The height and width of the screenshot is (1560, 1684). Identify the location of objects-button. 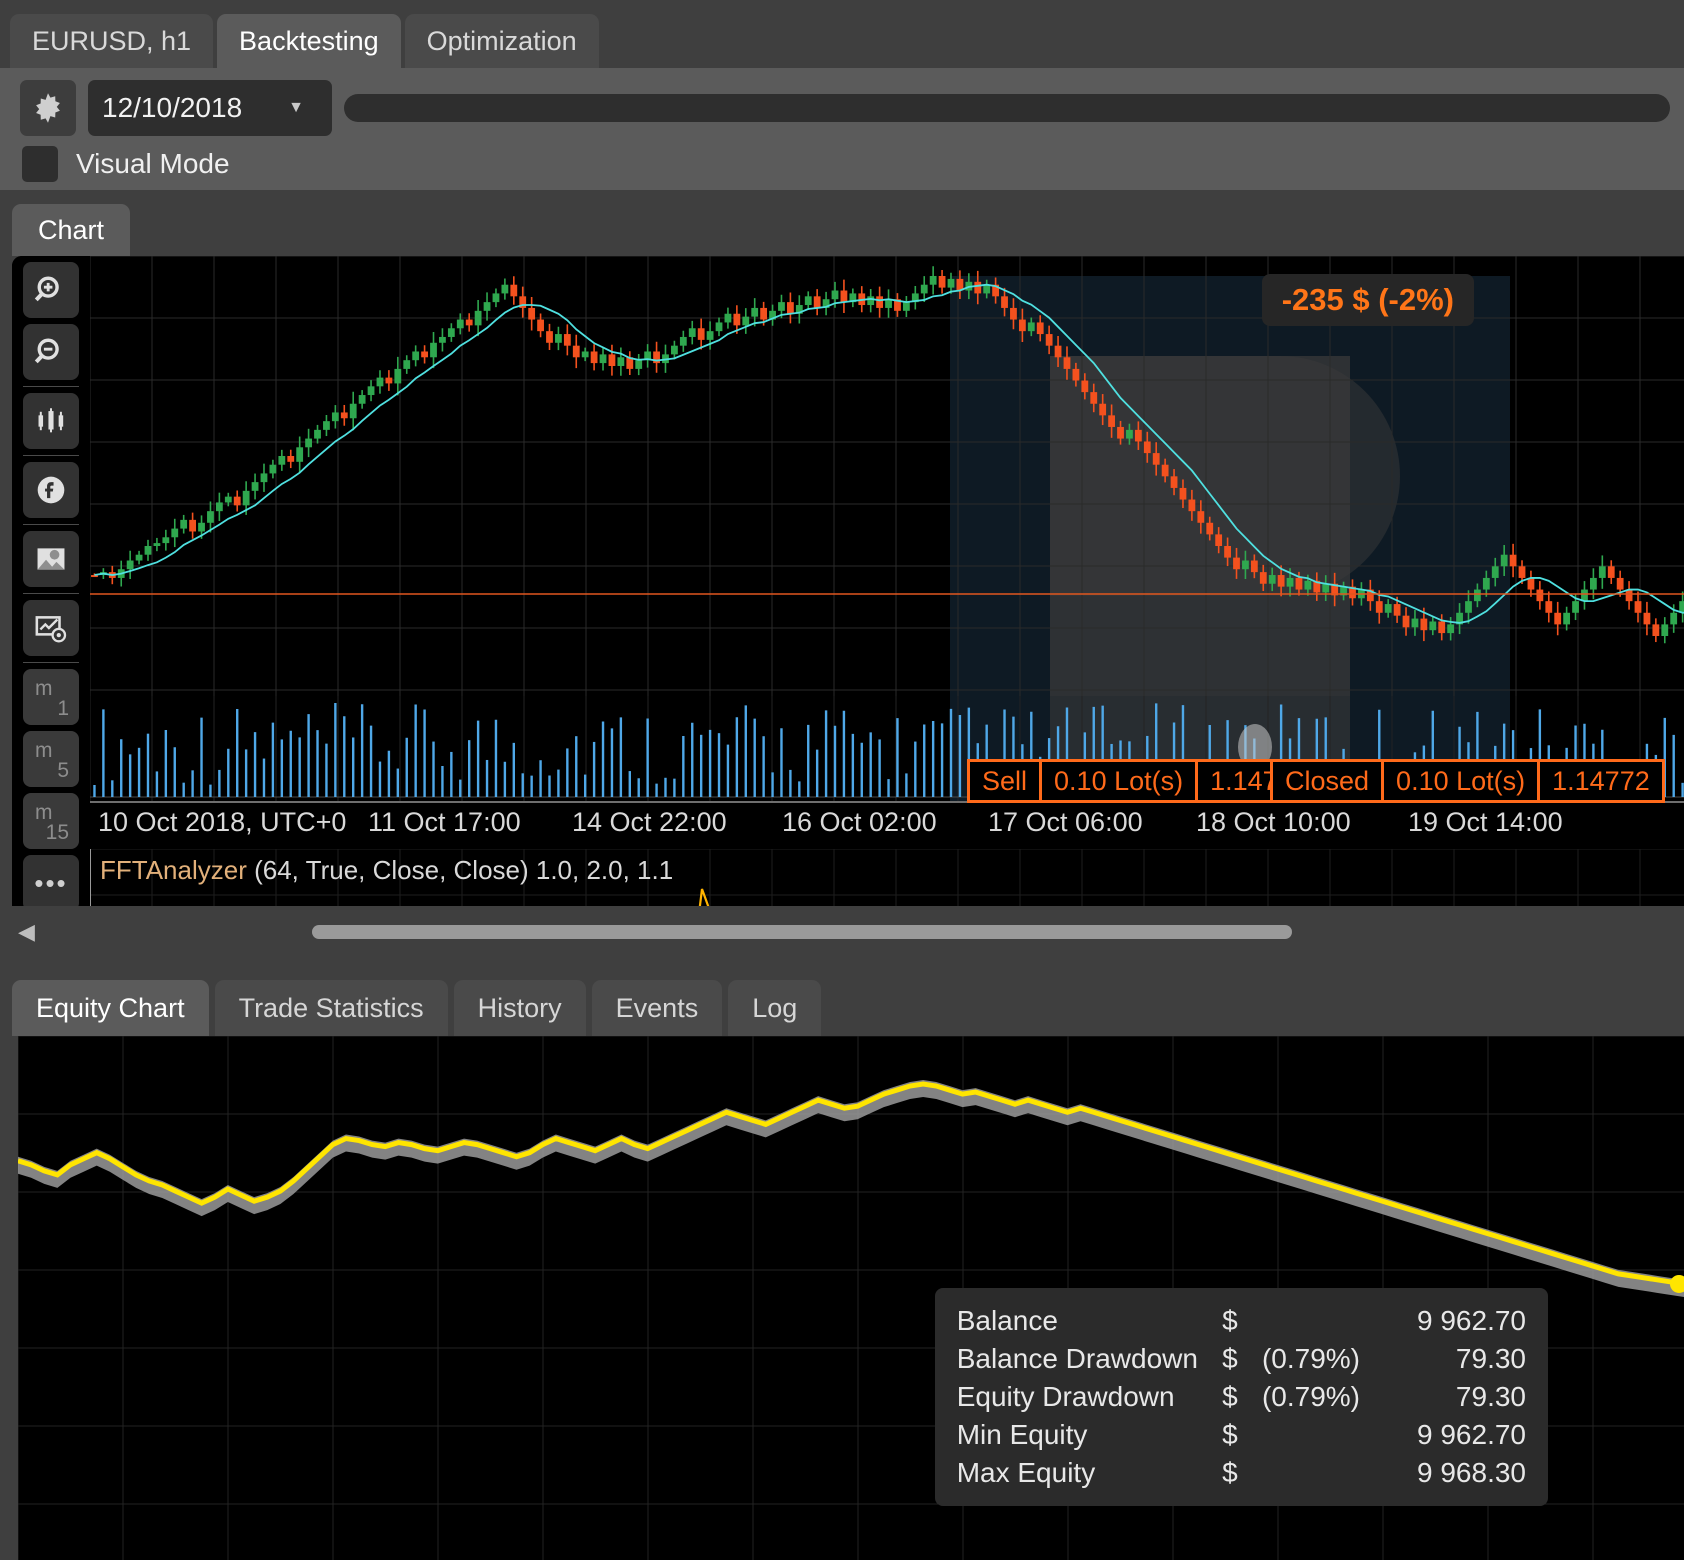
(51, 490).